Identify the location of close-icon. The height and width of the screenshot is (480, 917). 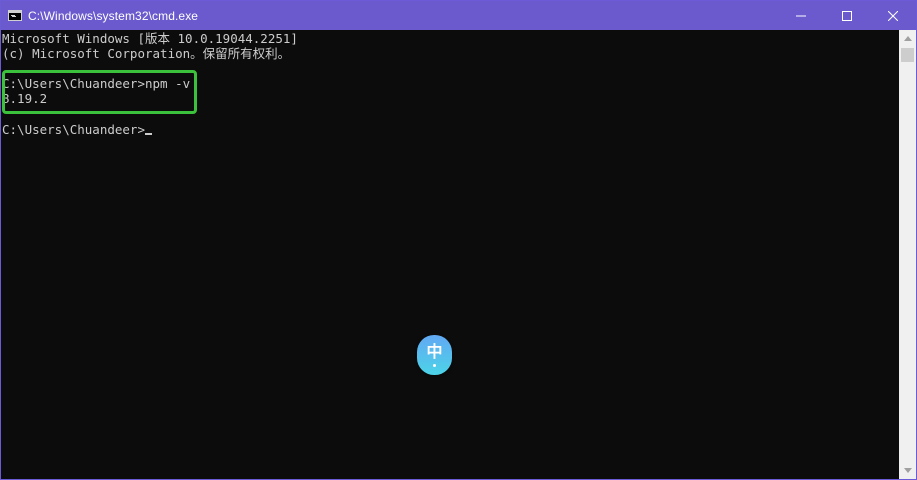
(893, 15).